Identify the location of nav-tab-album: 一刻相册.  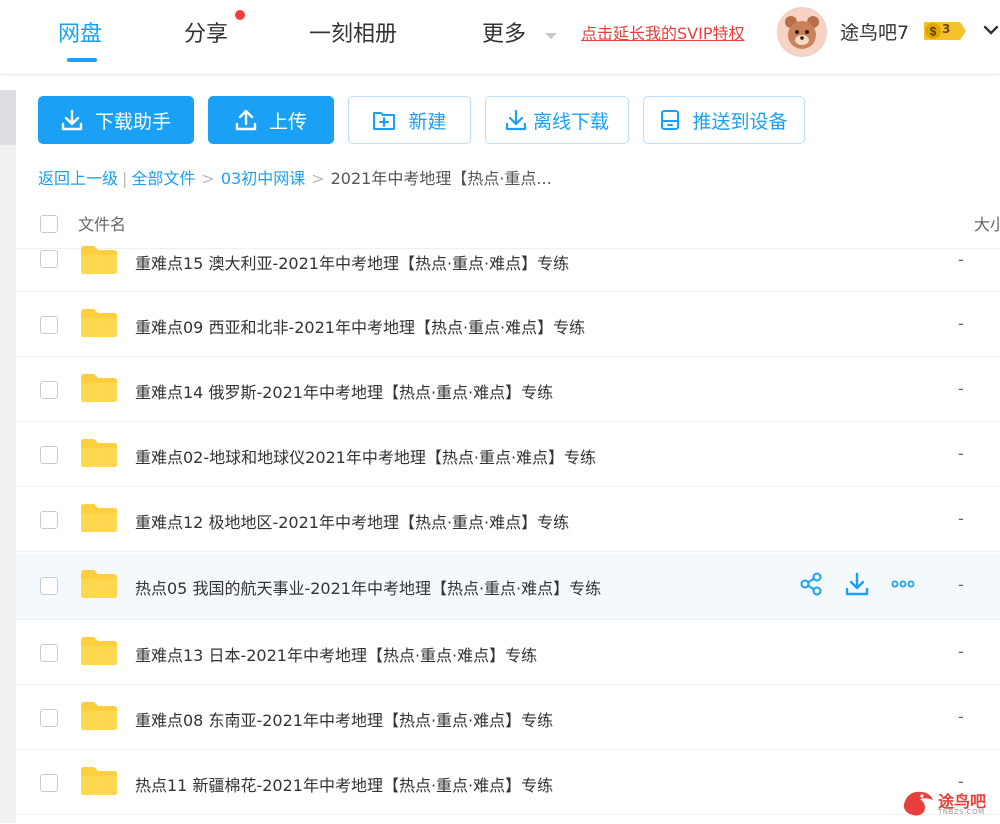
(353, 32).